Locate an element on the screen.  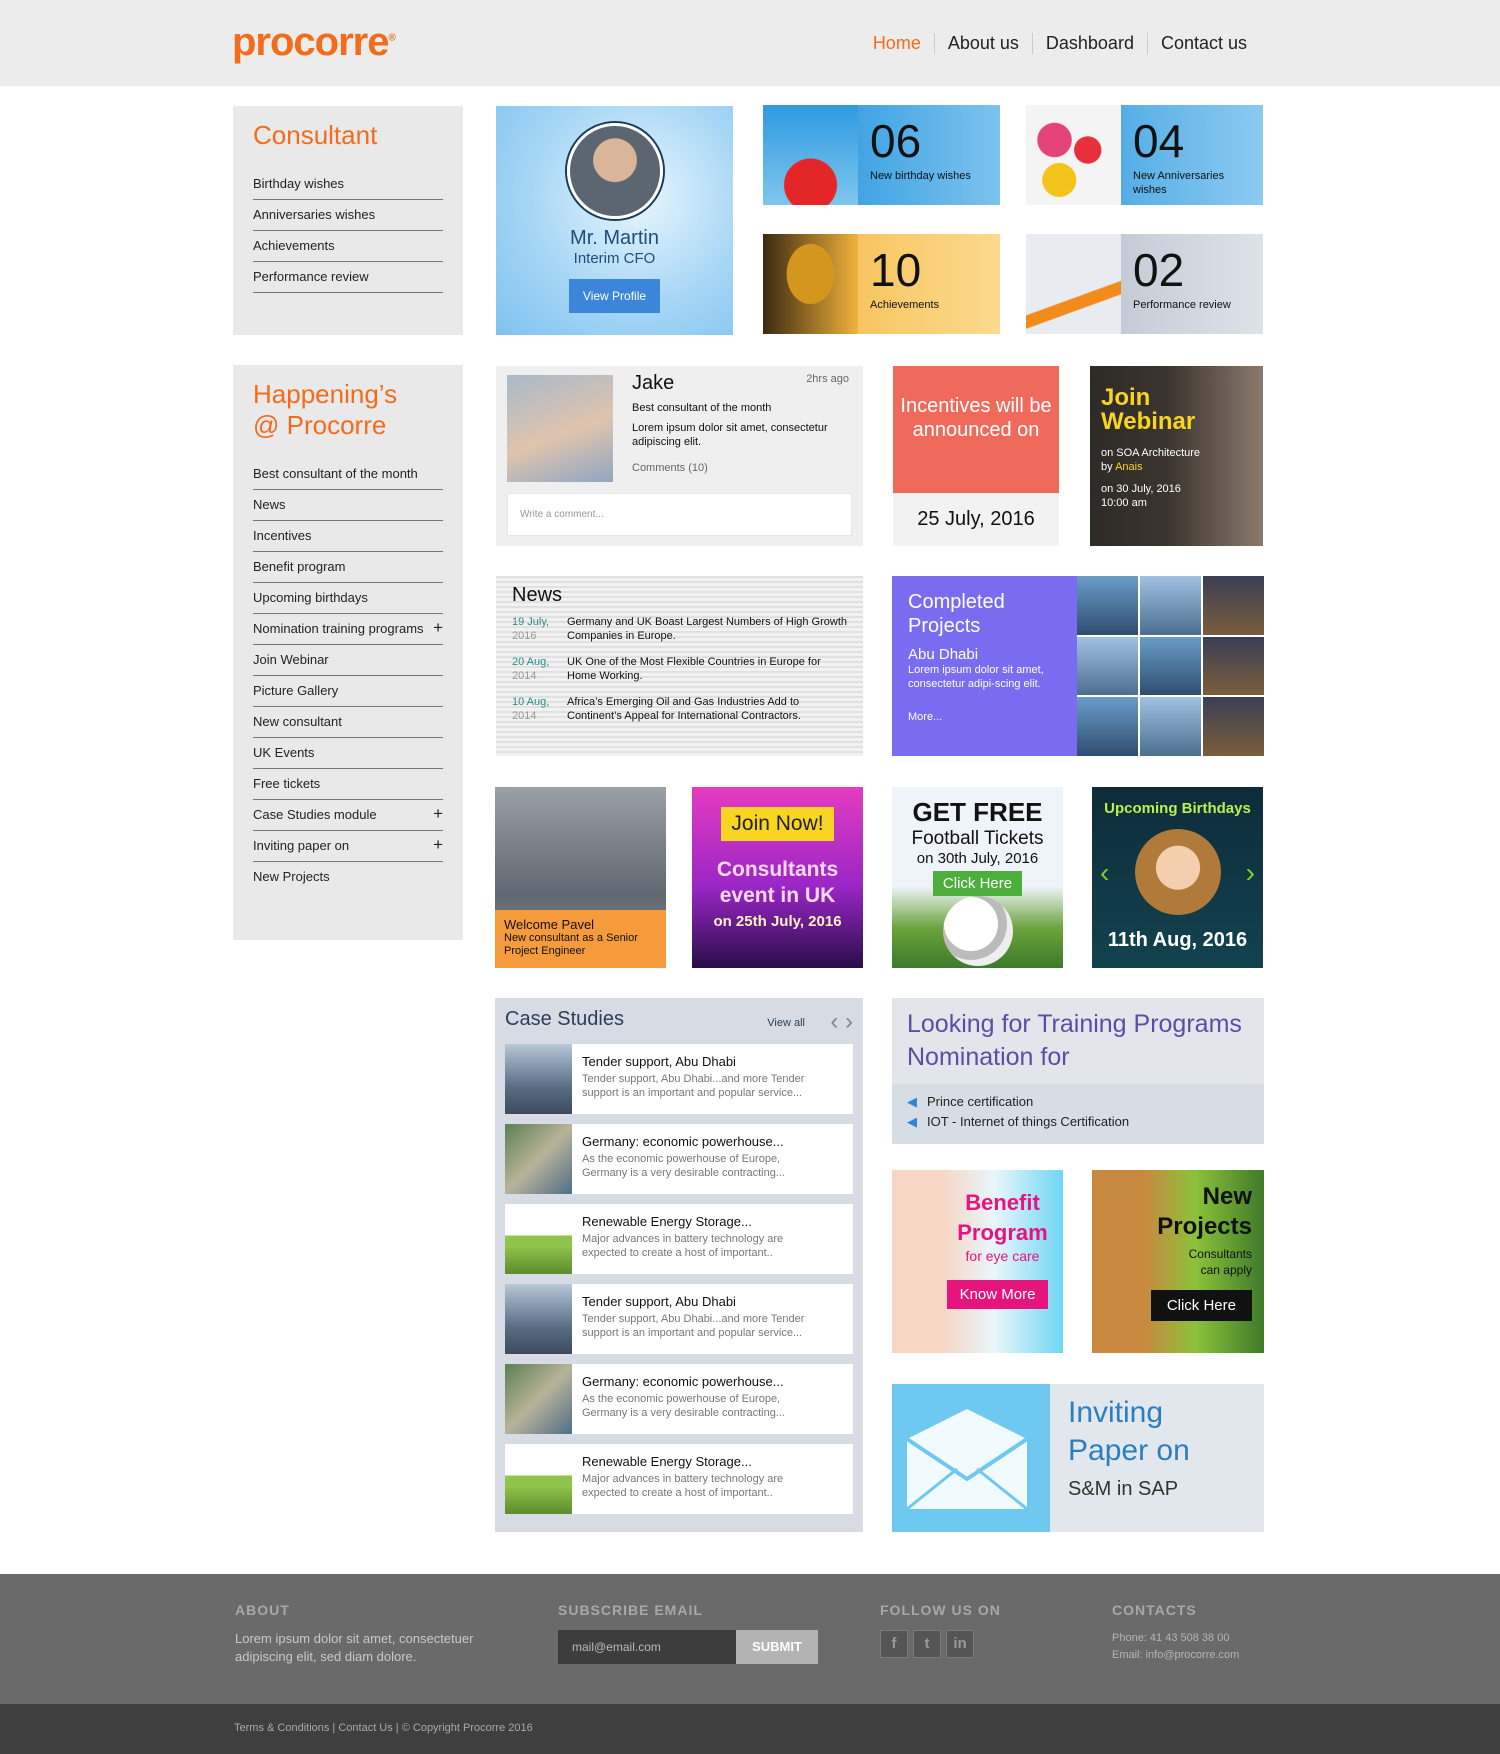
training-item: ◀ IOT - Internet of things Certification is located at coordinates (1078, 1122).